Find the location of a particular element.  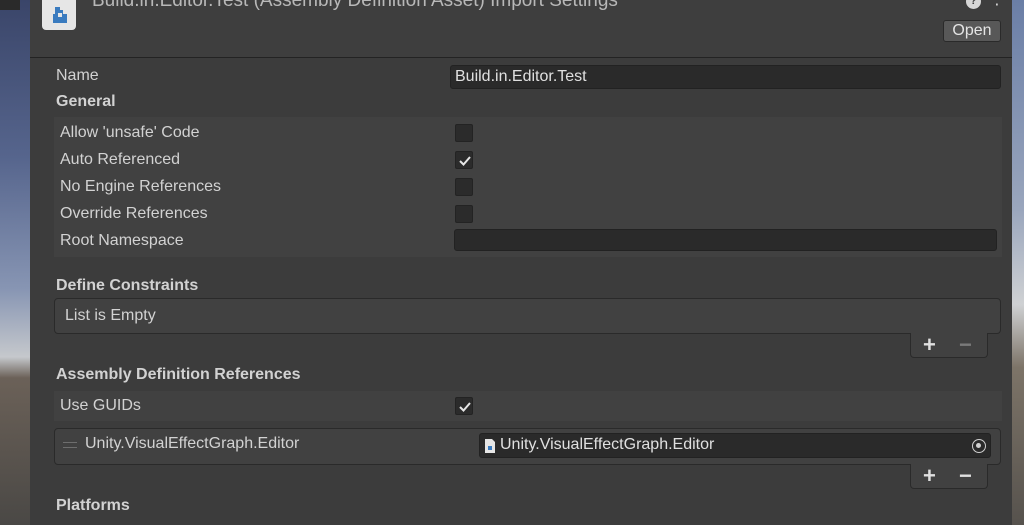

assembly-definition-icon is located at coordinates (59, 15).